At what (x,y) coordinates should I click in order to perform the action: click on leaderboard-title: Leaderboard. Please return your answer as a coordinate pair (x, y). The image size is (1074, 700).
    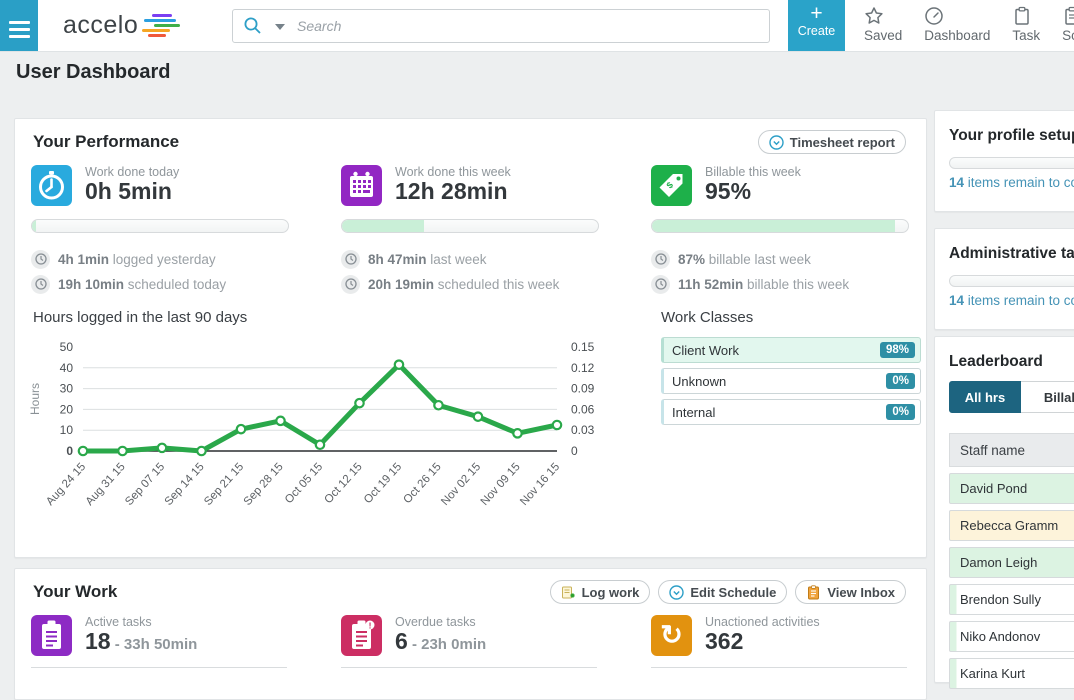
    Looking at the image, I should click on (996, 361).